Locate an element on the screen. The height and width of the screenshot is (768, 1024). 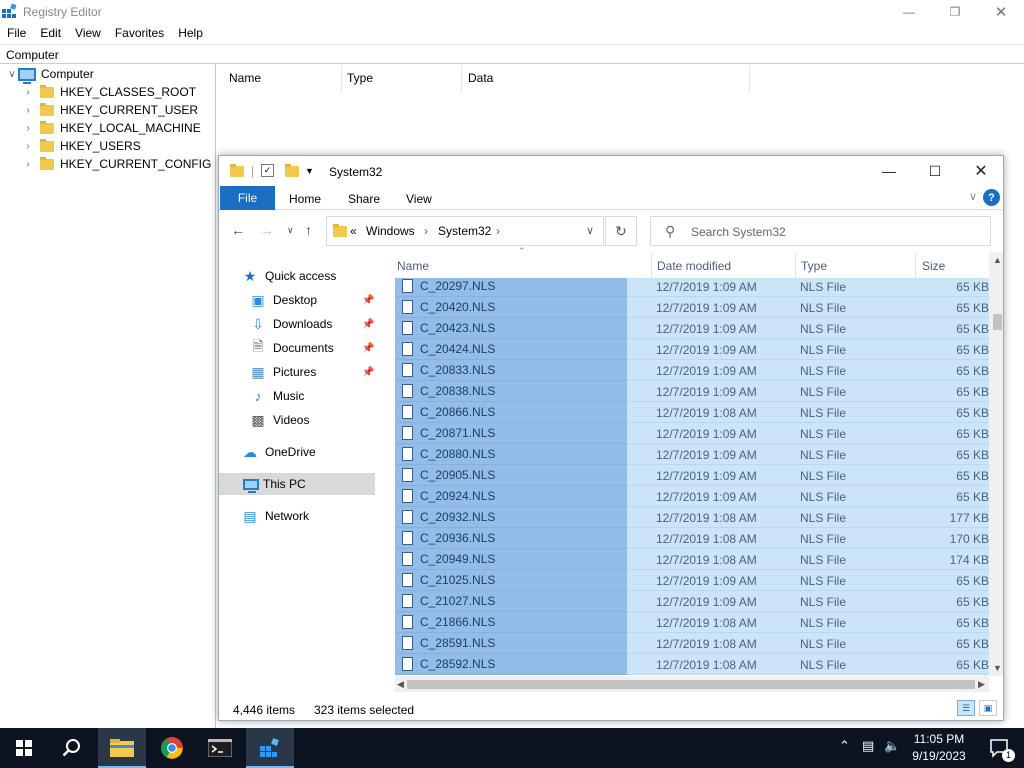
taskbar-file-explorer is located at coordinates (122, 748).